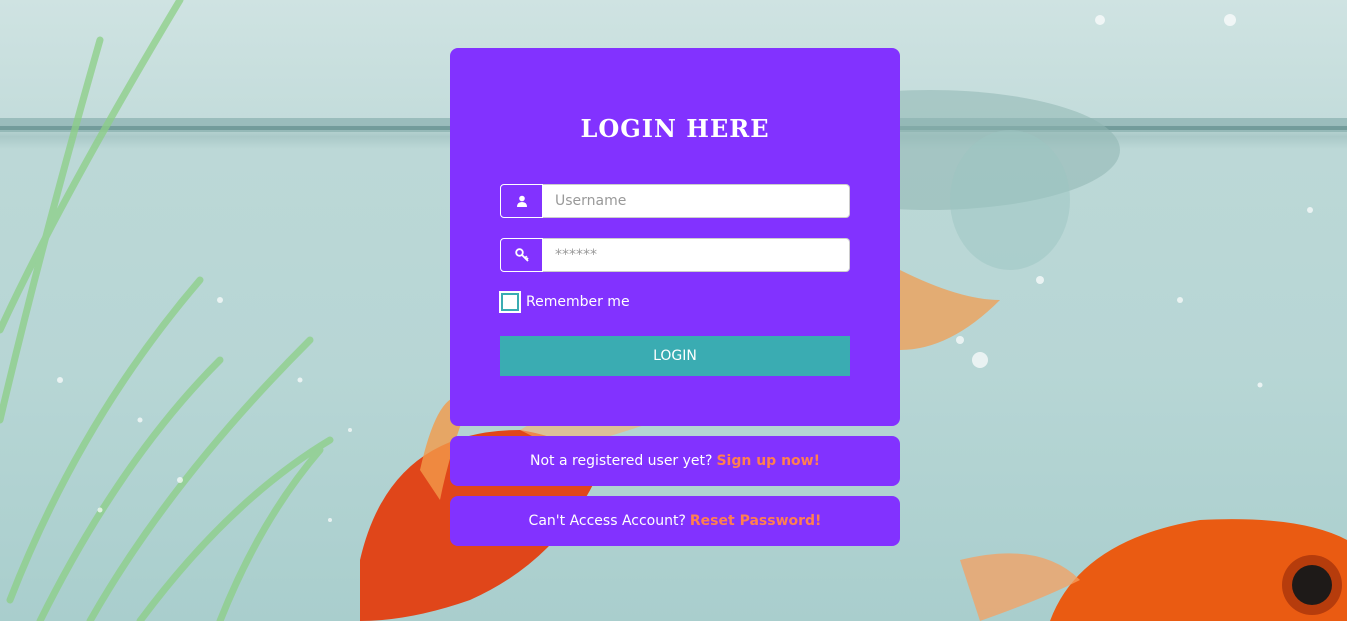 This screenshot has height=621, width=1347. I want to click on login-title: LOGIN HERE, so click(675, 128).